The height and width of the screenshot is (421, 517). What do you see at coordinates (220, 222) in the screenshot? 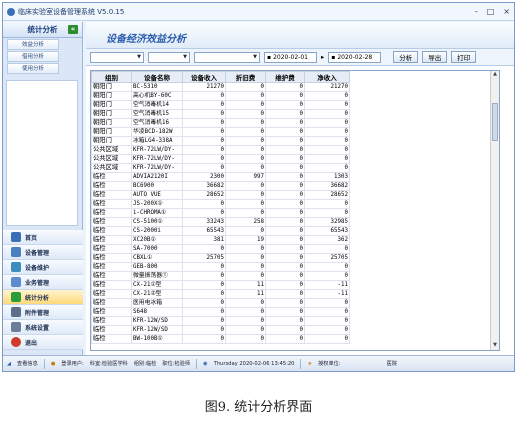
I see `table-row: 临检 CS-5100① 33243 258 0 32985` at bounding box center [220, 222].